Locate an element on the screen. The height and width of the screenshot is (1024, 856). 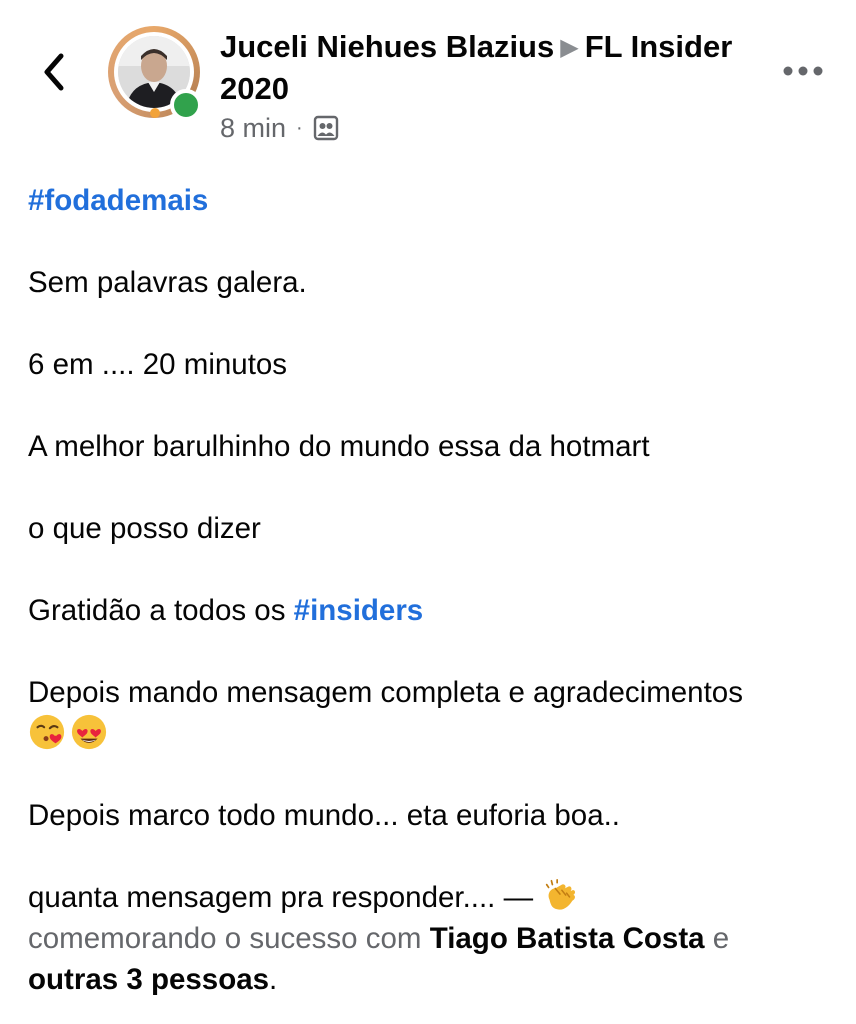
heart-eyes-emoji is located at coordinates (89, 732).